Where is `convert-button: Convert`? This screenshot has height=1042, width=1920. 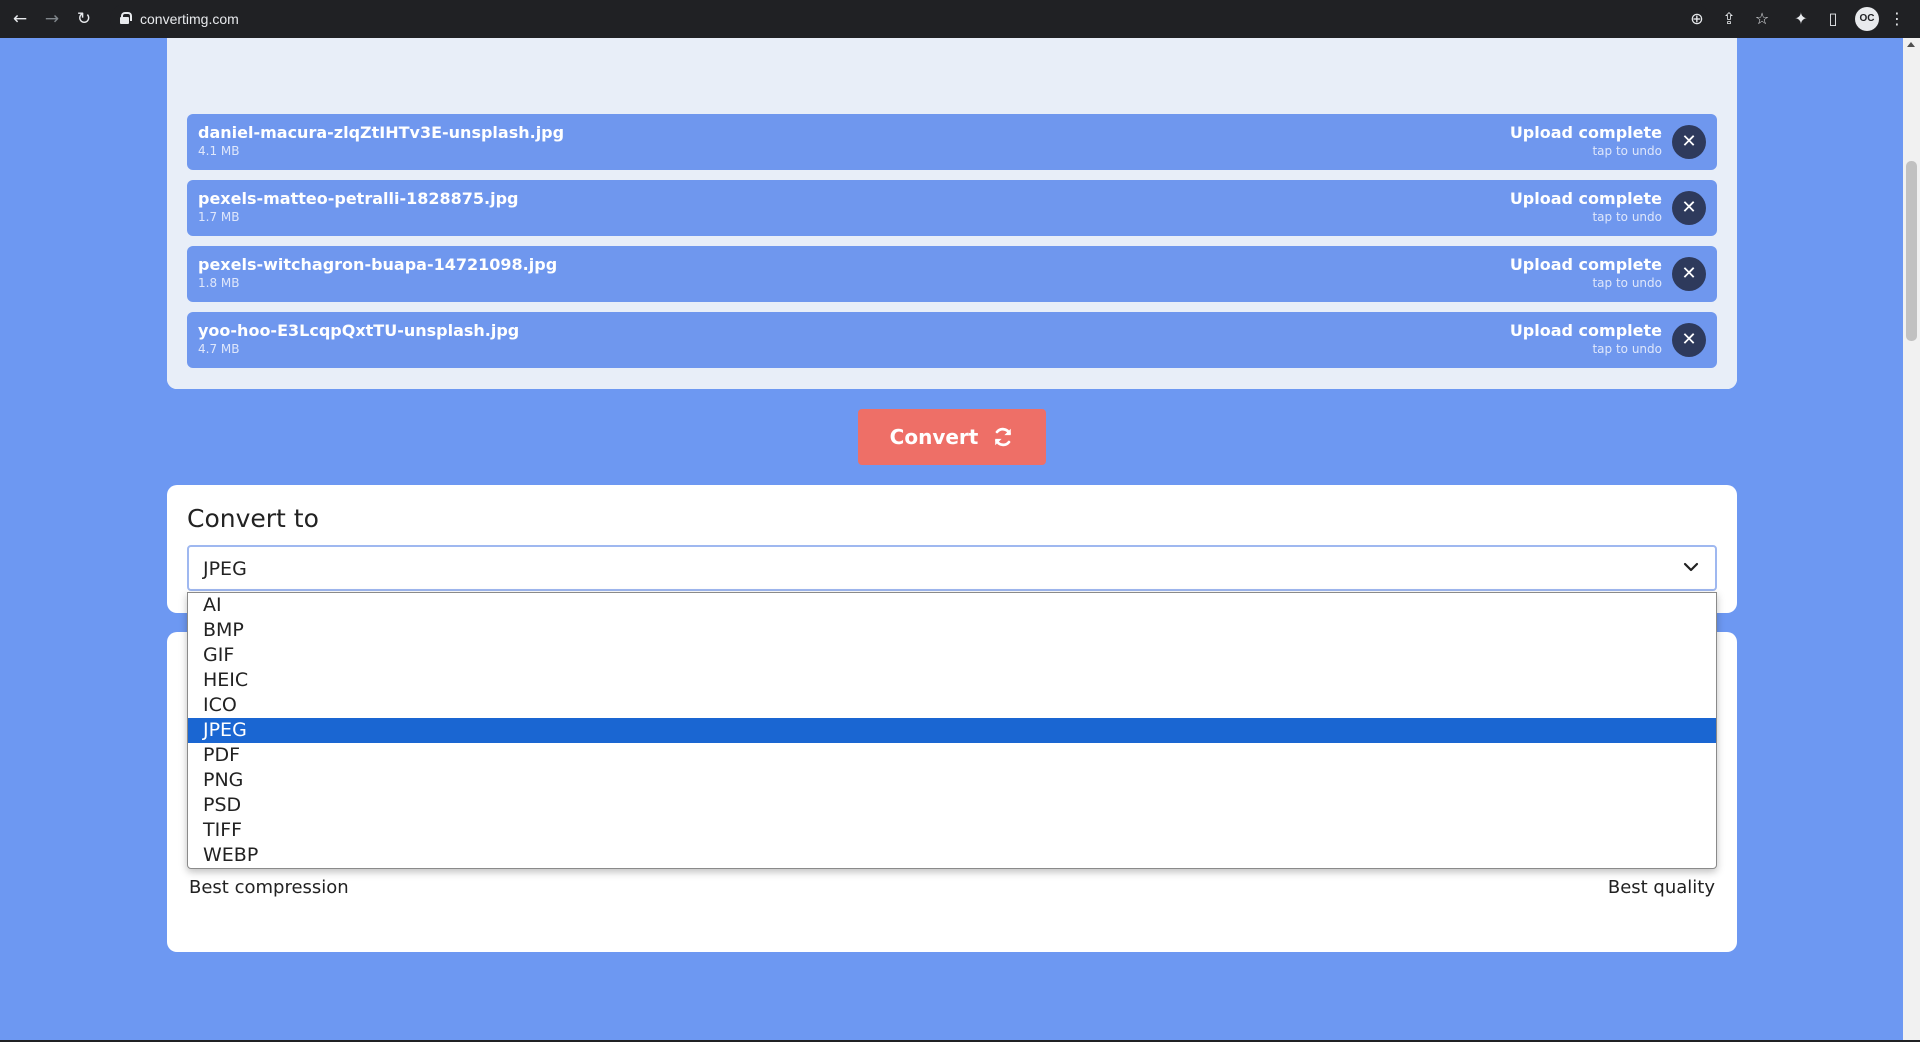 convert-button: Convert is located at coordinates (952, 437).